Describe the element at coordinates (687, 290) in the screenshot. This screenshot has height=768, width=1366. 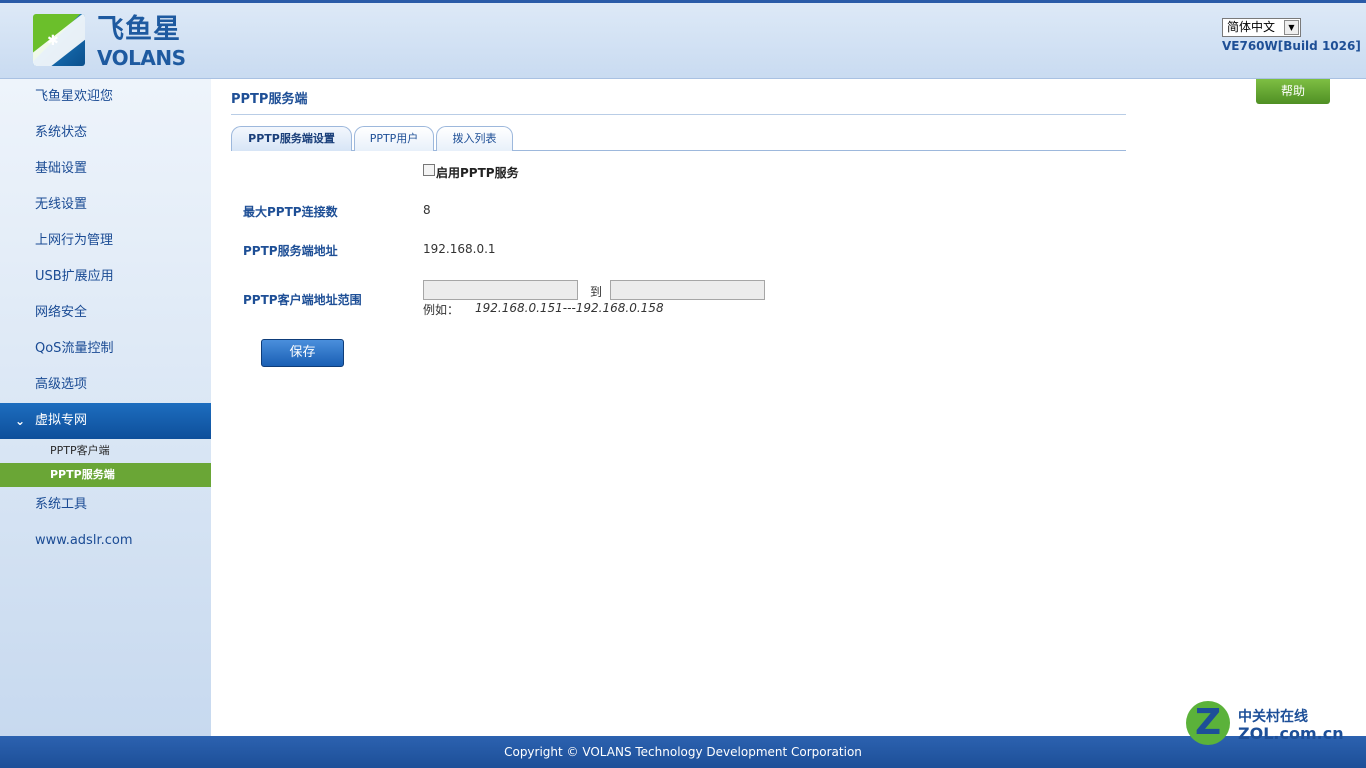
I see `range-end-input` at that location.